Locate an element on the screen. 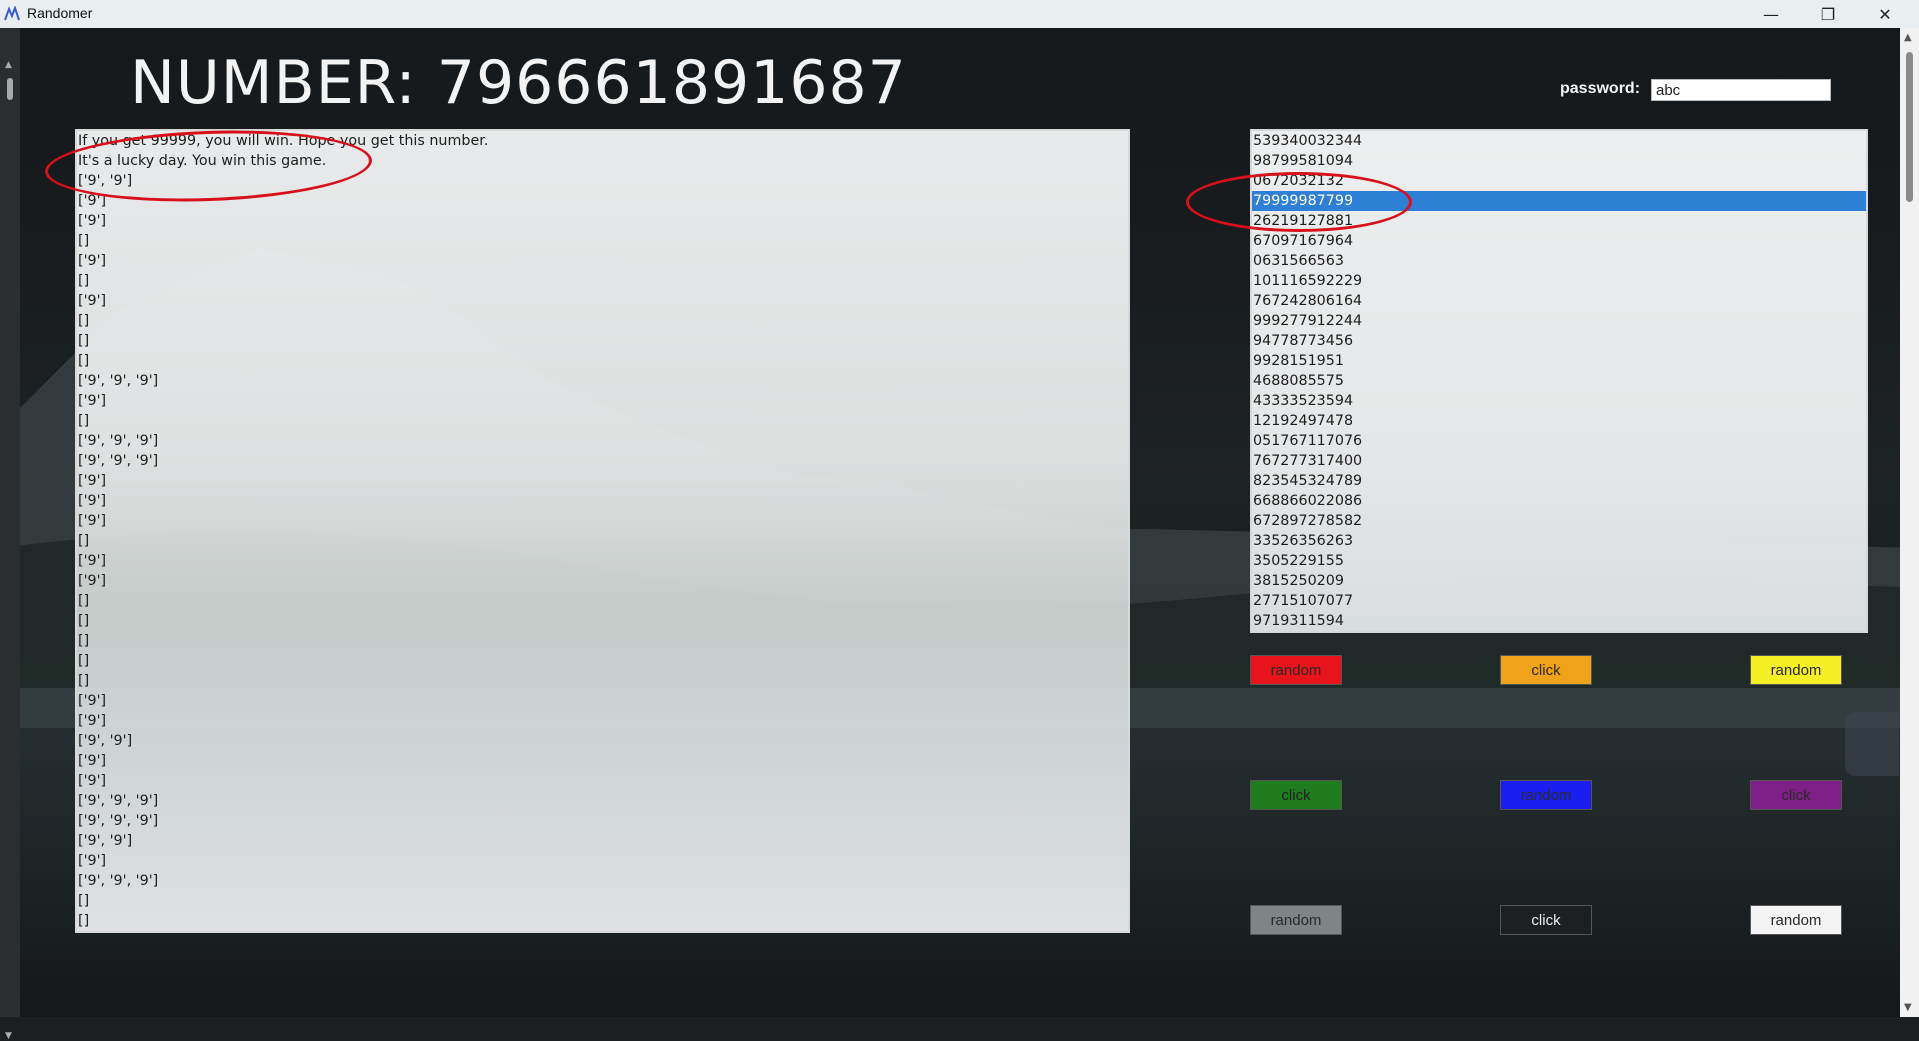 Image resolution: width=1919 pixels, height=1041 pixels. app-logo-icon is located at coordinates (12, 13).